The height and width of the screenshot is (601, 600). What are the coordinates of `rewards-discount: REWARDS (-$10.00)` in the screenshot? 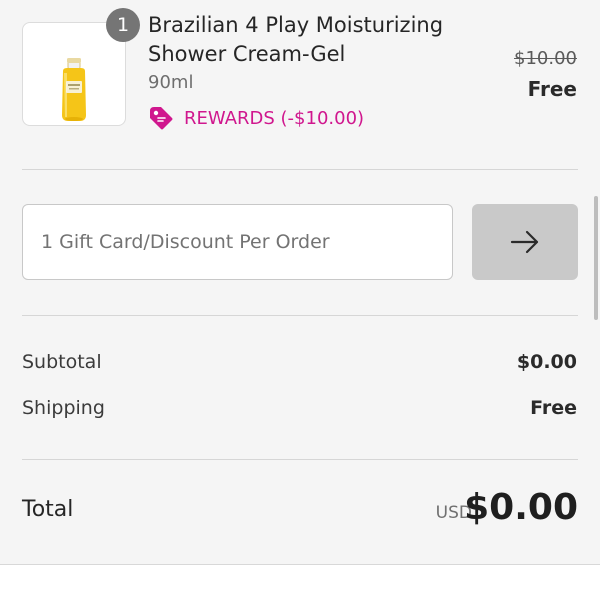 It's located at (256, 118).